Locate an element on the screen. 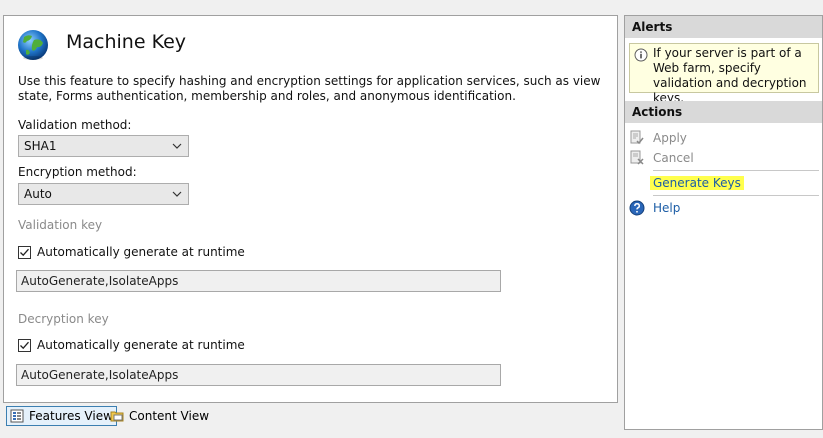 The height and width of the screenshot is (438, 823). validation-auto-generate-row: Automatically generate at runtime is located at coordinates (131, 252).